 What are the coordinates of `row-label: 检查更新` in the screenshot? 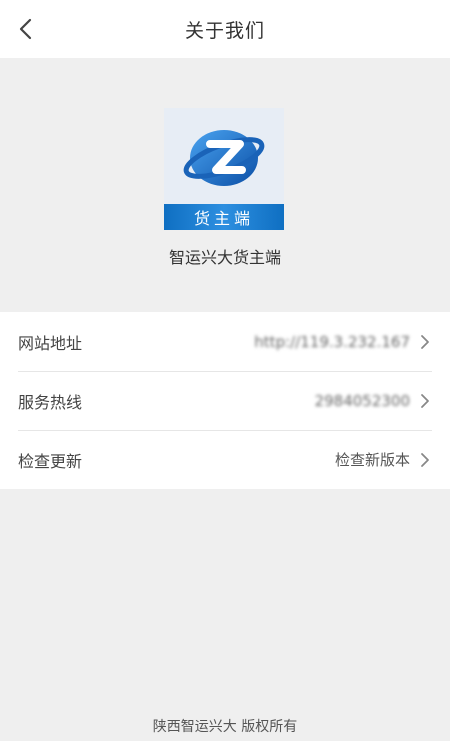 It's located at (50, 461).